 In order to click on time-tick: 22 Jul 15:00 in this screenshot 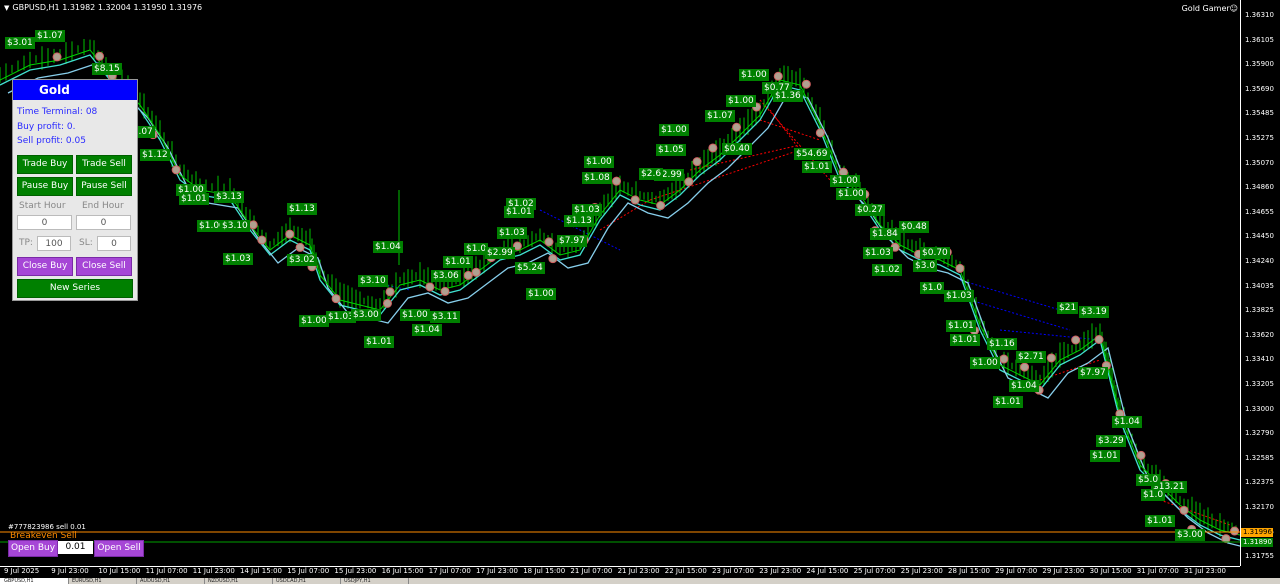, I will do `click(685, 571)`.